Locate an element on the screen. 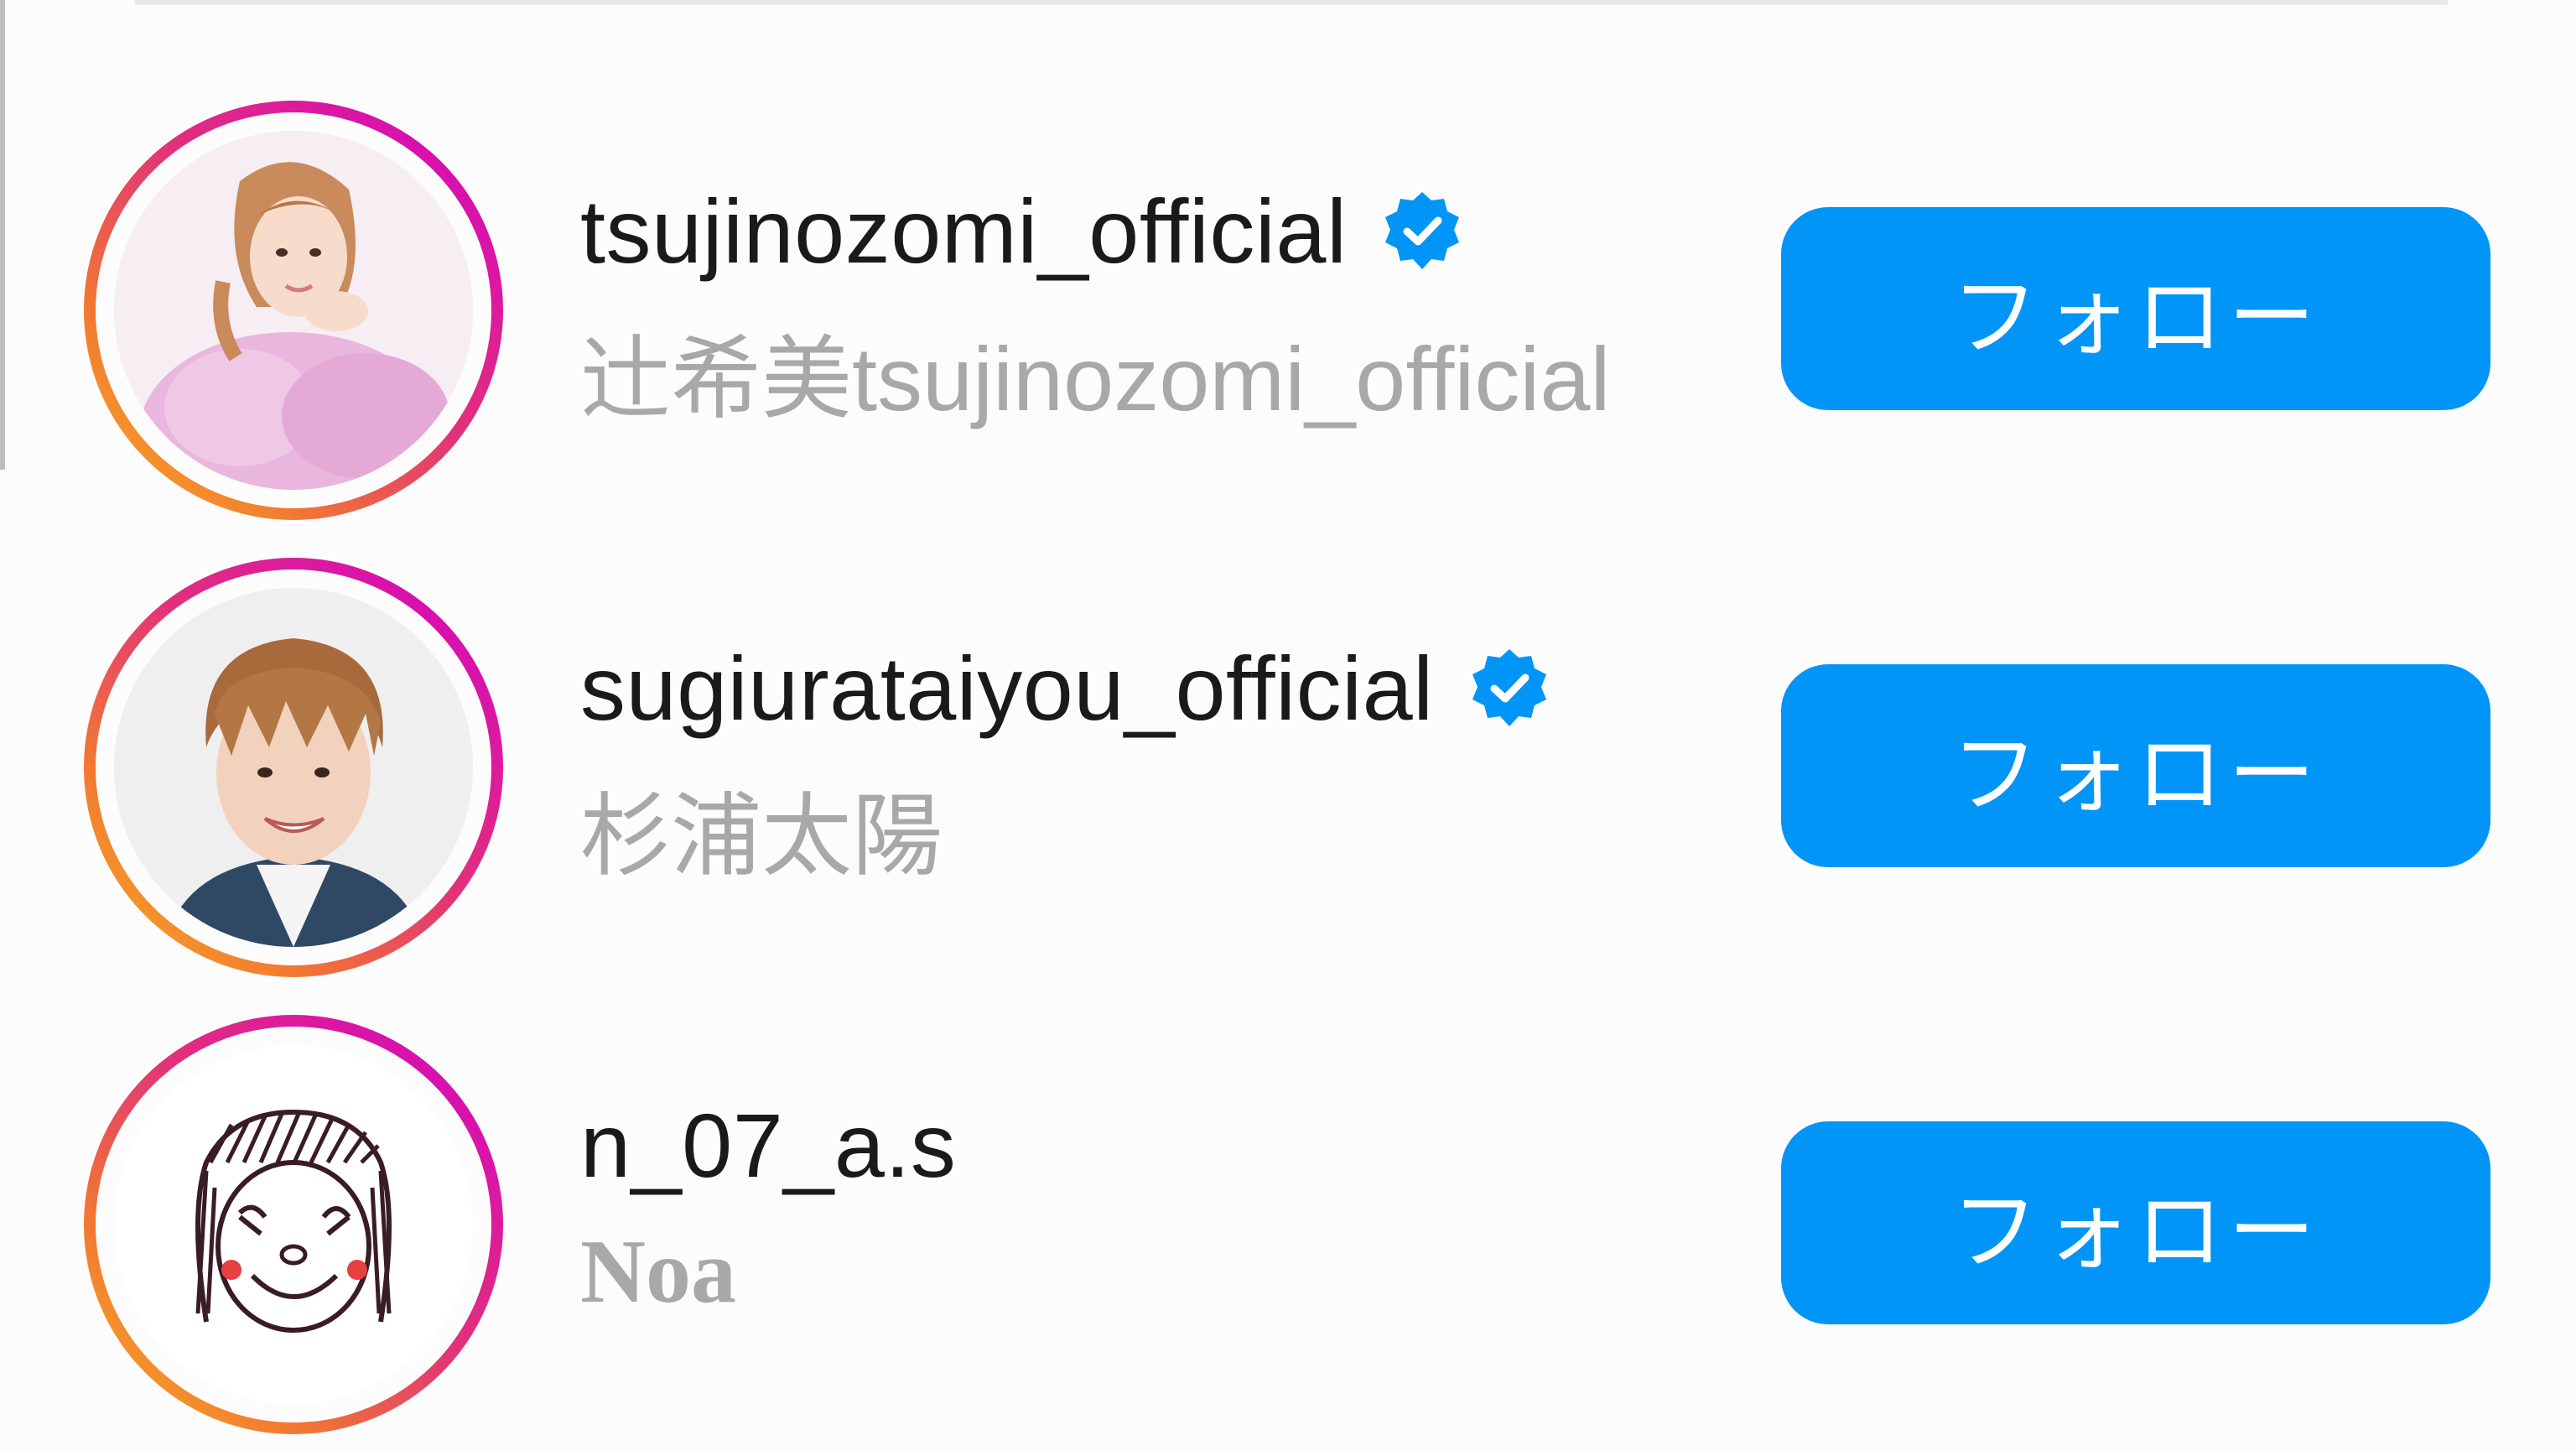  username-line: tsujinozomi_official is located at coordinates (1022, 231).